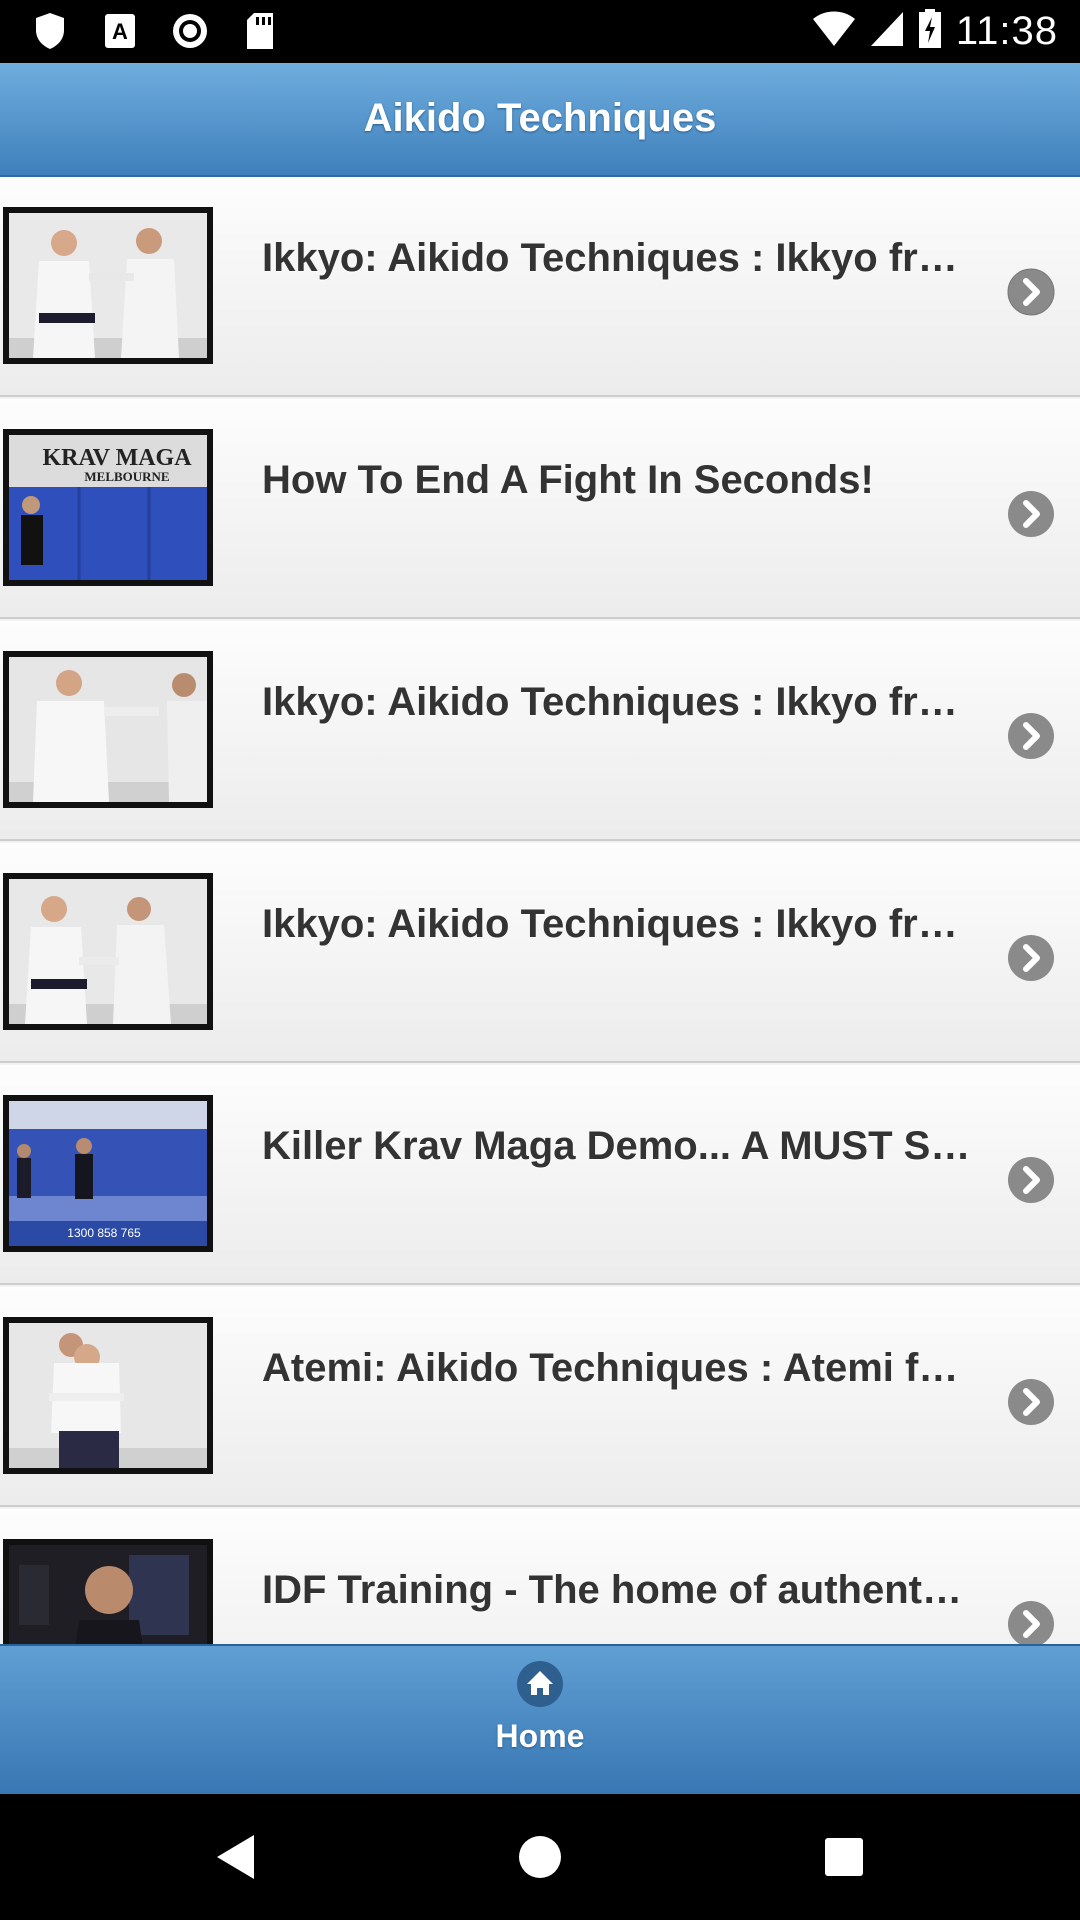 The image size is (1080, 1920). What do you see at coordinates (260, 31) in the screenshot?
I see `sd-card-icon` at bounding box center [260, 31].